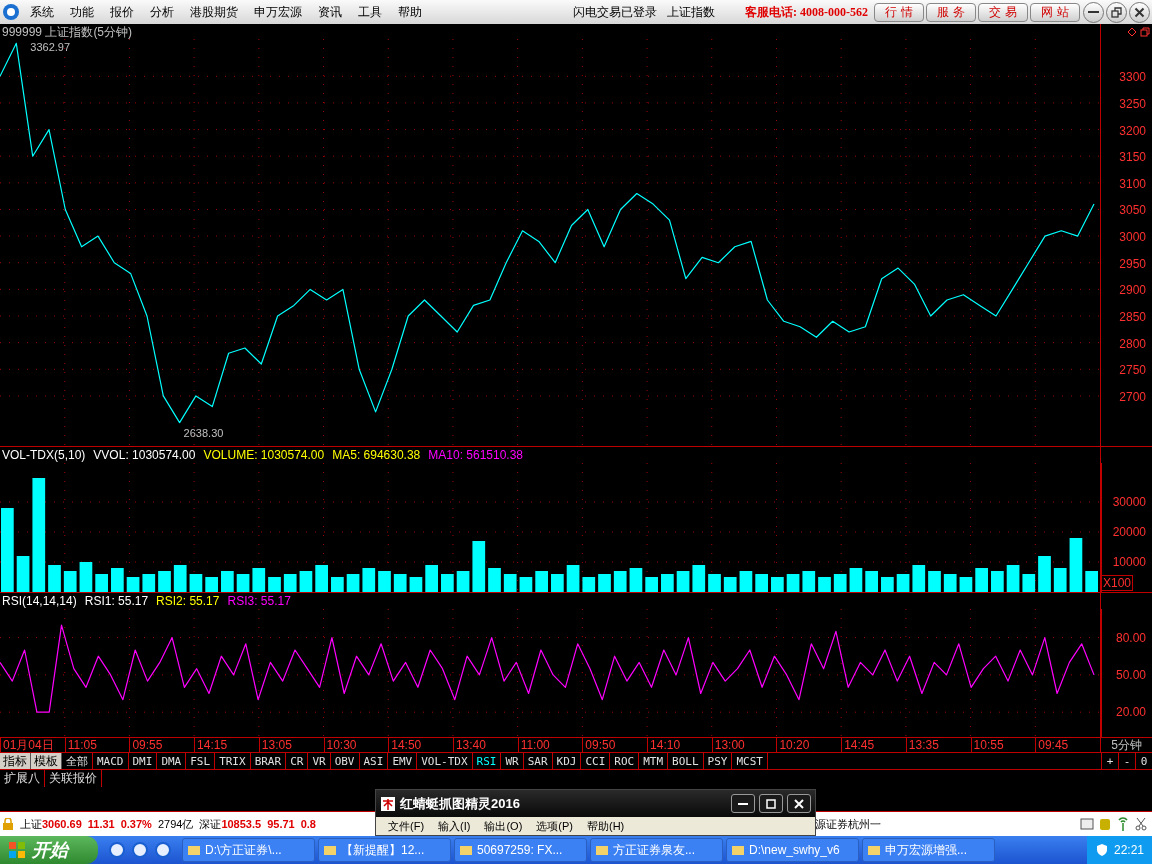  What do you see at coordinates (1126, 761) in the screenshot?
I see `zoom-button: -` at bounding box center [1126, 761].